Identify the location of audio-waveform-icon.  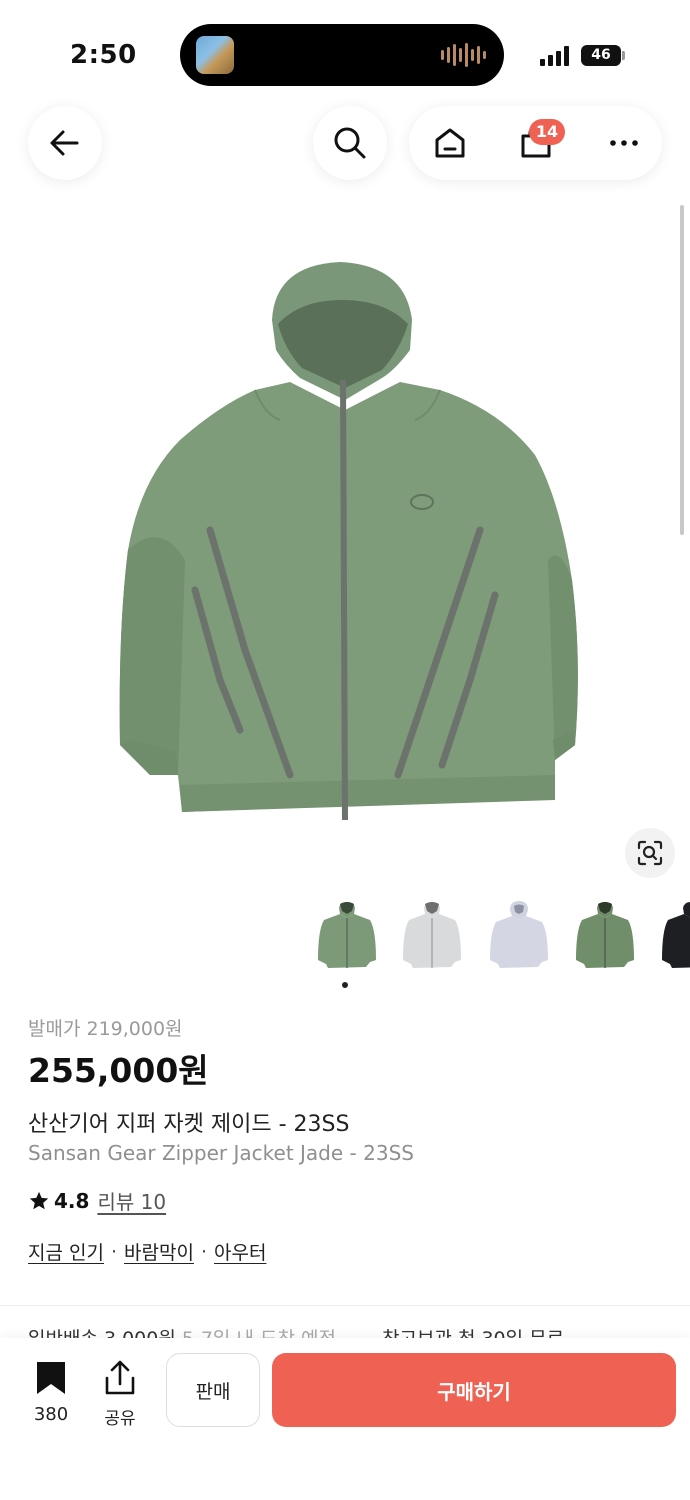
(463, 55).